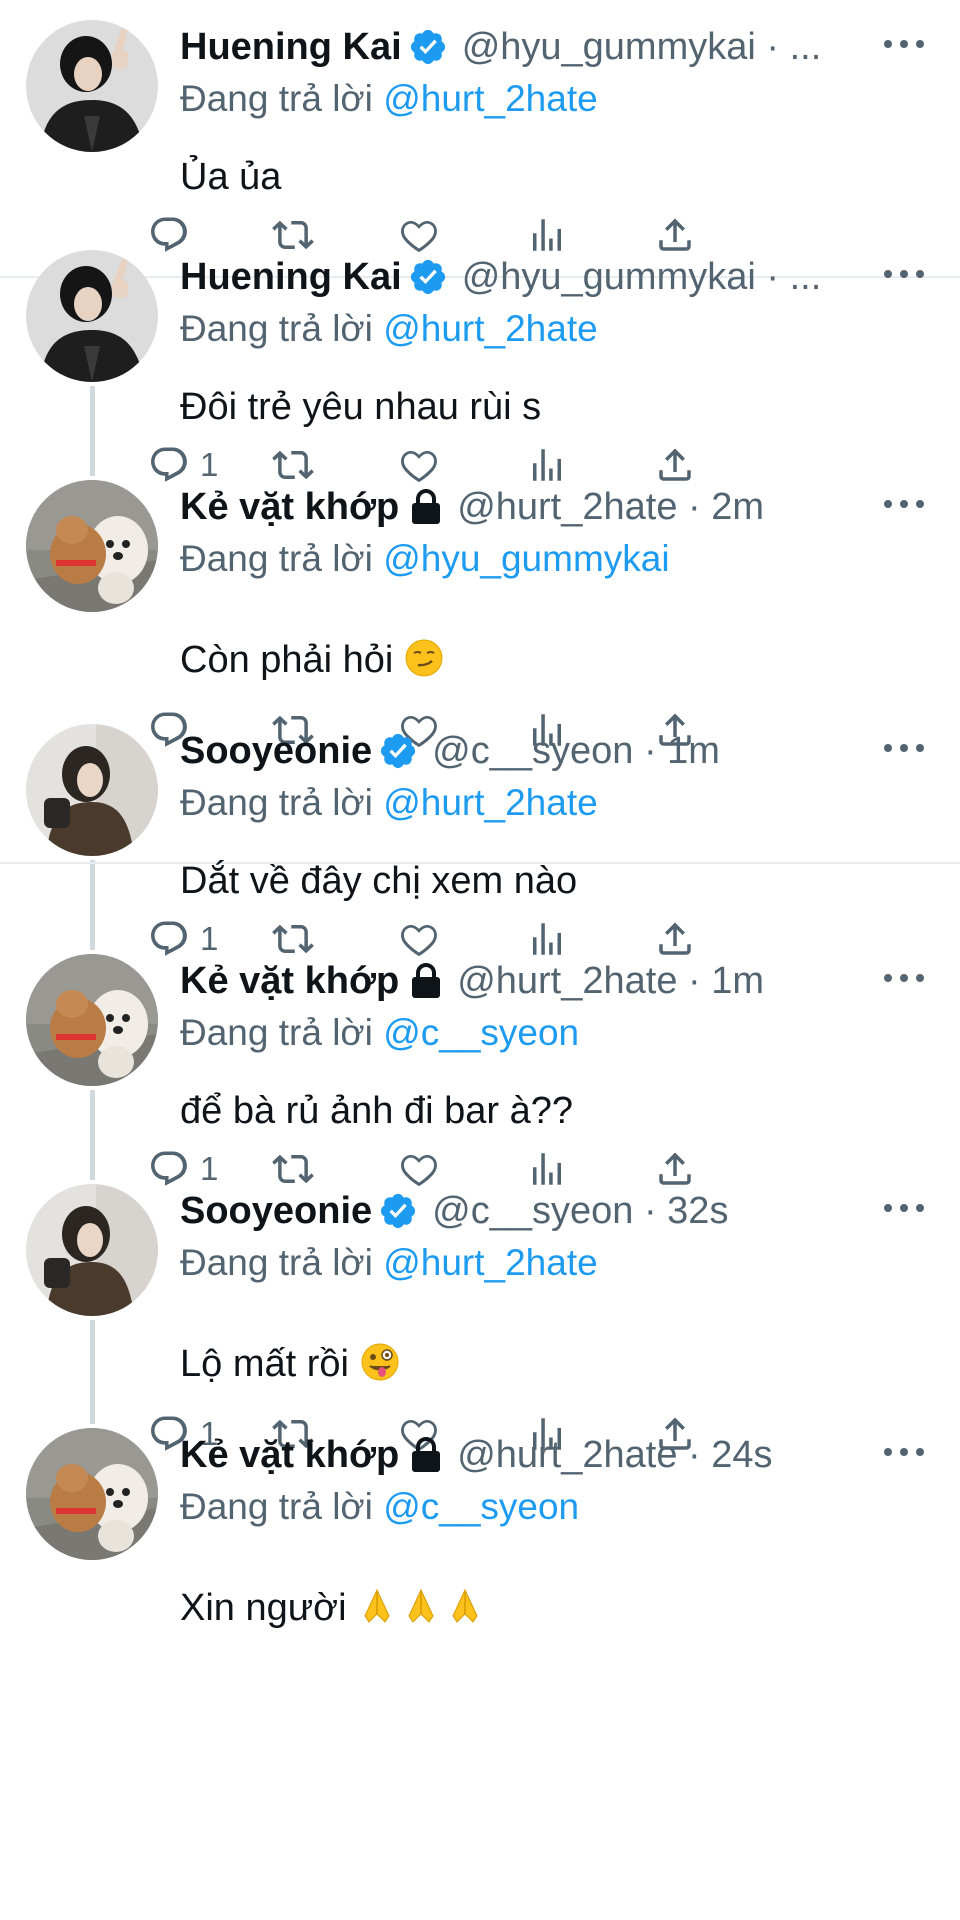 The image size is (960, 1920). What do you see at coordinates (610, 507) in the screenshot?
I see `author-handle: @hurt_2hate · 2m` at bounding box center [610, 507].